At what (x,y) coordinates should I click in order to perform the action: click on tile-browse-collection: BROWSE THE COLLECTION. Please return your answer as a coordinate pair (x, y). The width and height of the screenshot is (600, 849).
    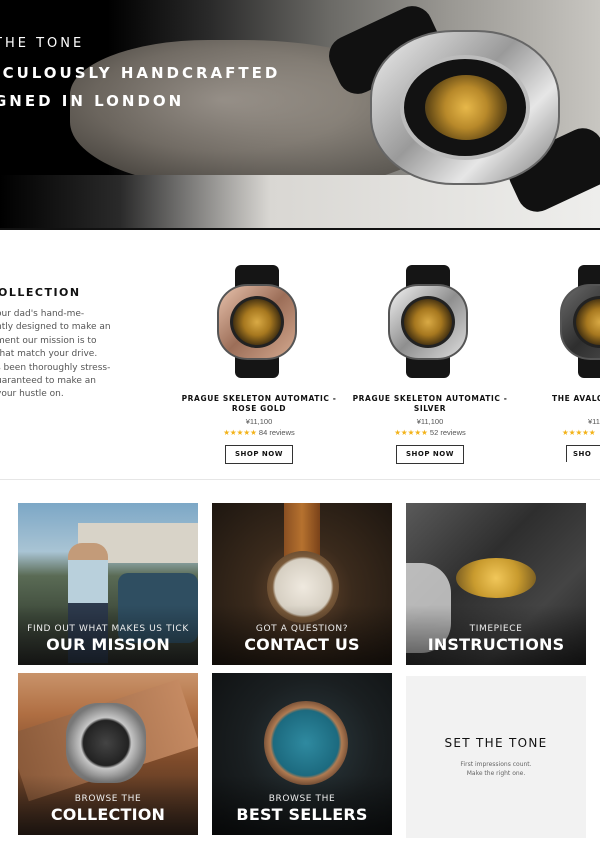
    Looking at the image, I should click on (108, 754).